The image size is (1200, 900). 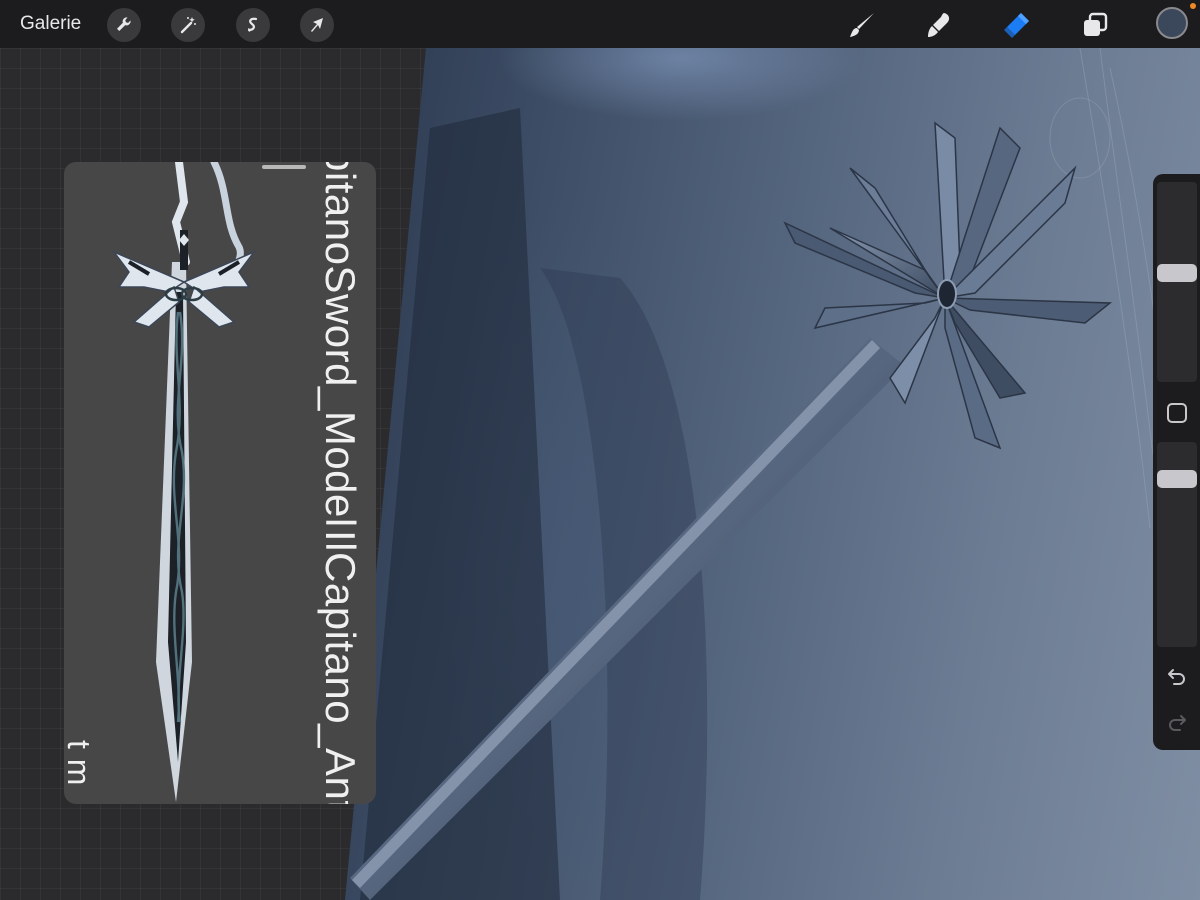 I want to click on brush-size-slider, so click(x=1177, y=282).